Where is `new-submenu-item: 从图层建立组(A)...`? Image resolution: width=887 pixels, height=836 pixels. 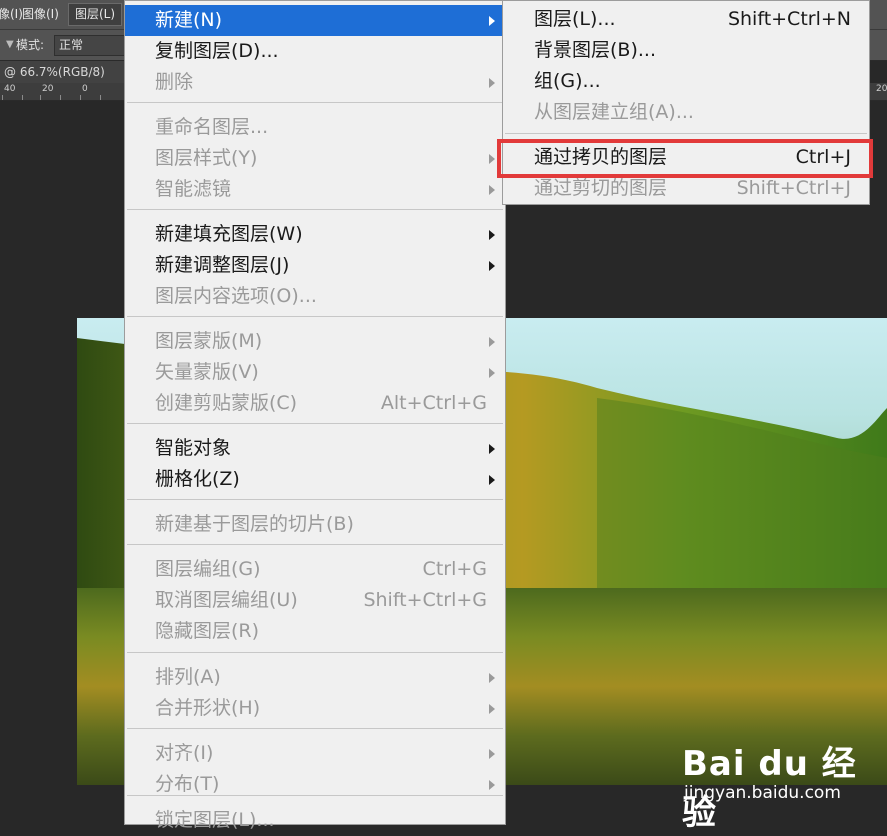
new-submenu-item: 从图层建立组(A)... is located at coordinates (686, 112).